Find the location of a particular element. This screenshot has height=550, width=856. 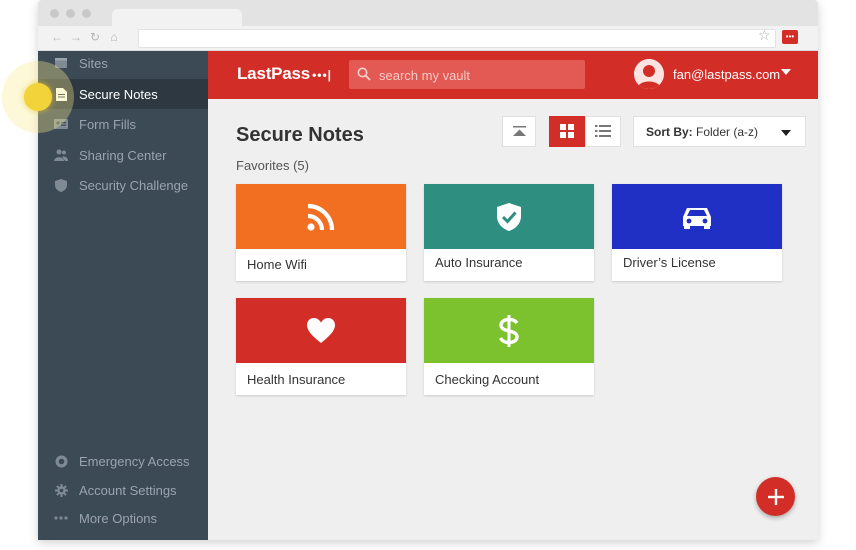

note-card-auto-insurance: Auto Insurance is located at coordinates (509, 232).